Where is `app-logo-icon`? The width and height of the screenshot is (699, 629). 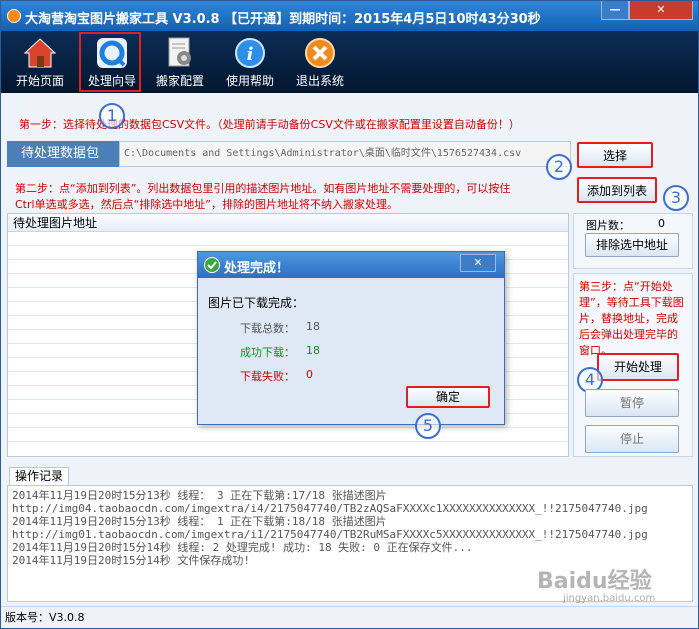
app-logo-icon is located at coordinates (14, 16).